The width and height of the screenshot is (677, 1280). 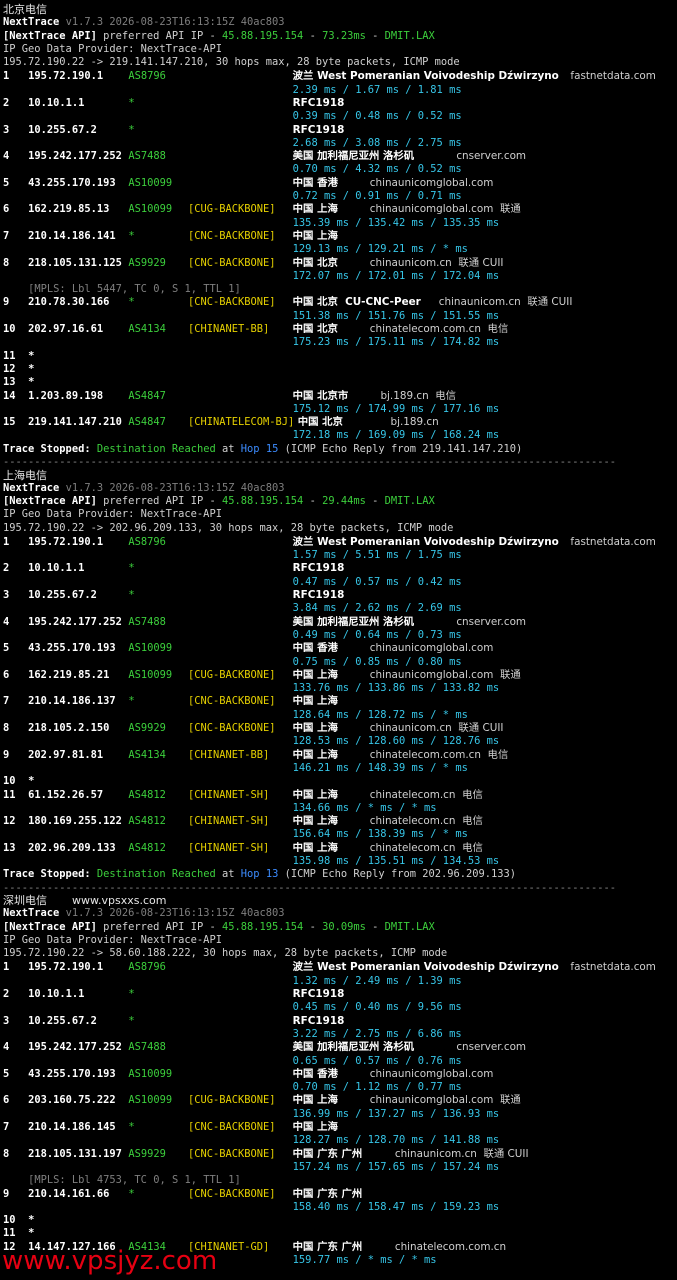 I want to click on hop-row: 3 10.255.67.2 * RFC1918, so click(x=340, y=130).